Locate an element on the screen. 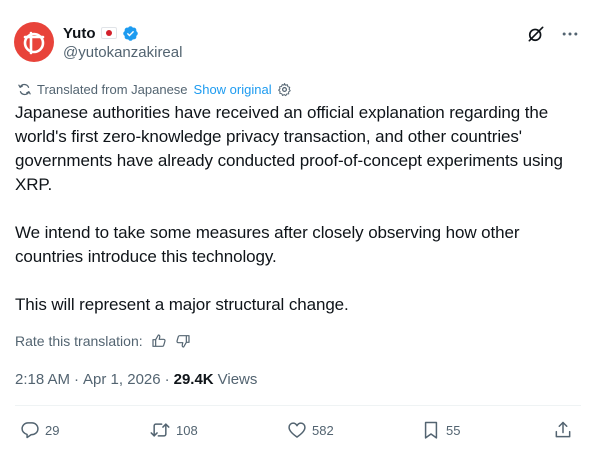 This screenshot has width=596, height=456. more-icon is located at coordinates (570, 34).